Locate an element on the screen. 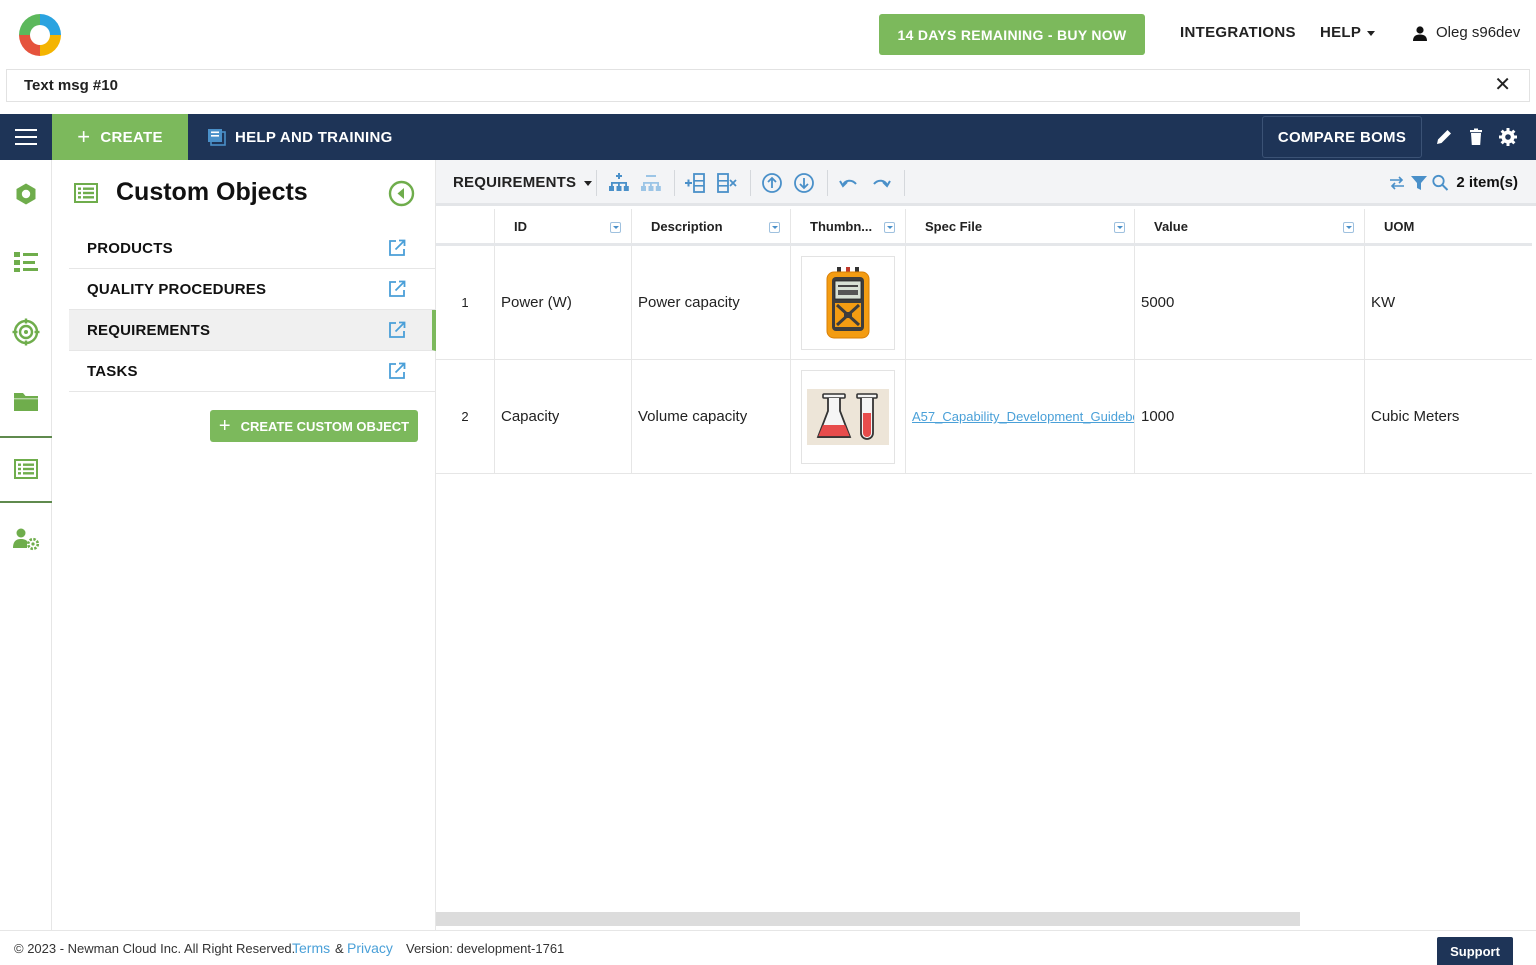 The image size is (1536, 965). move-down-icon is located at coordinates (804, 183).